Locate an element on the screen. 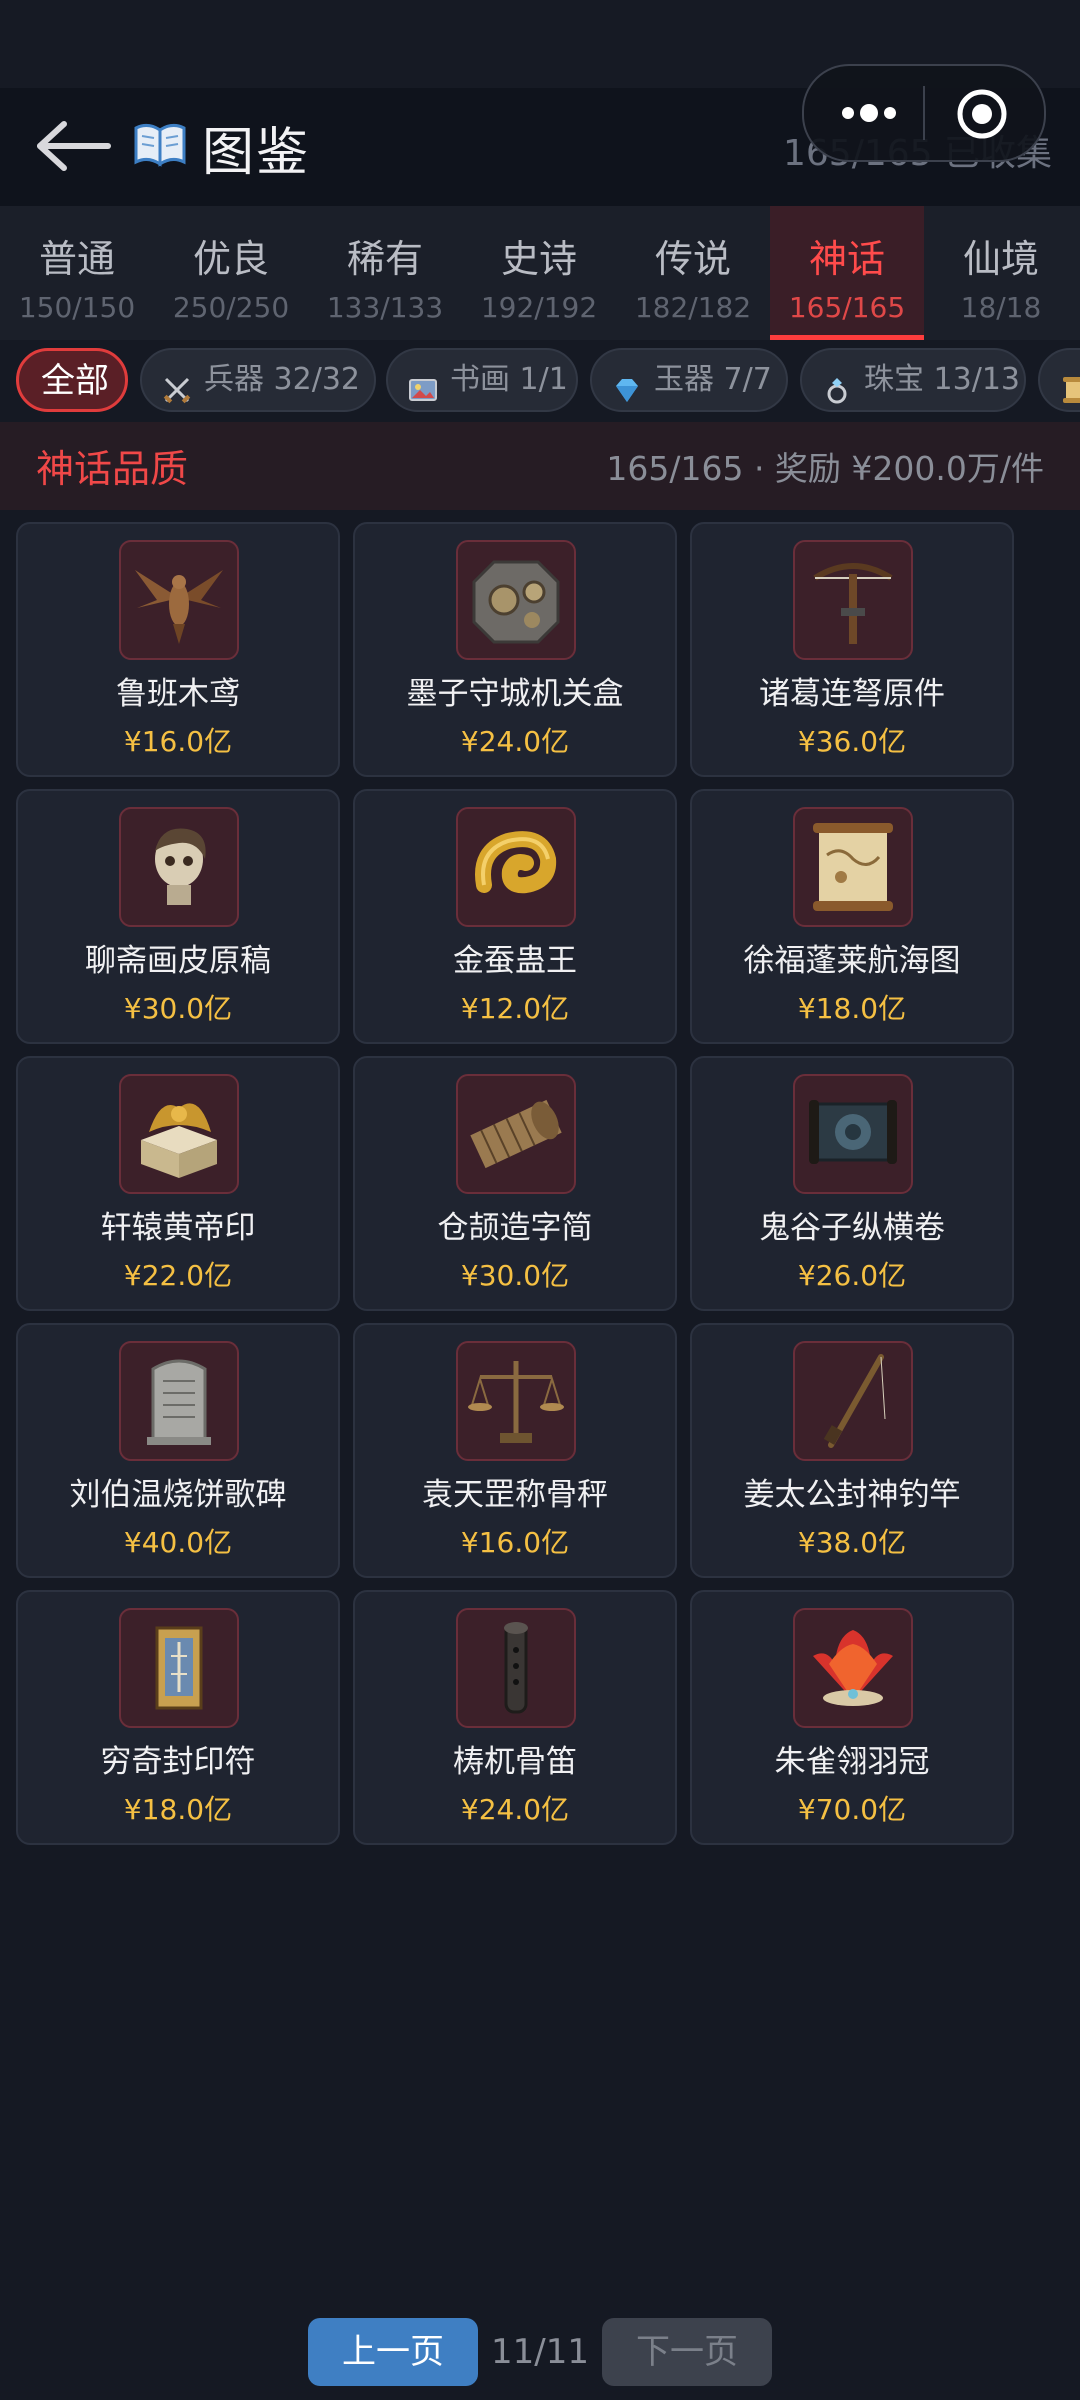 The image size is (1080, 2400). item-card: 仓颉造字简 ¥30.0亿 is located at coordinates (515, 1183).